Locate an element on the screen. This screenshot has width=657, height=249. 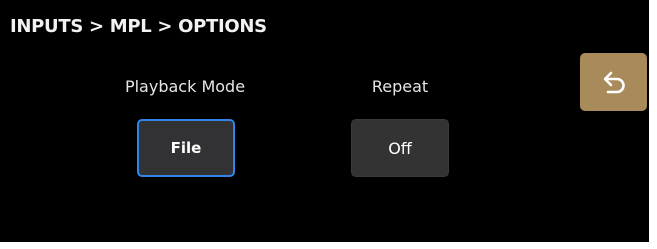
undo-arrow-icon is located at coordinates (614, 82).